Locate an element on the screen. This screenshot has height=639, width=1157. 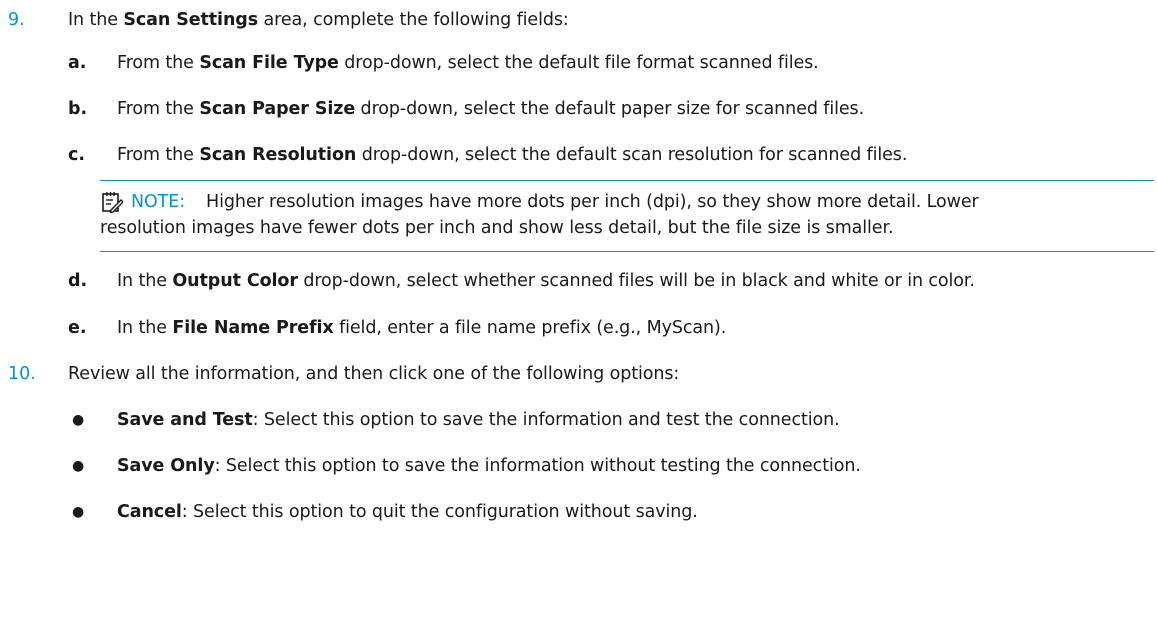
step-text-bold: Scan Settings is located at coordinates (191, 20).